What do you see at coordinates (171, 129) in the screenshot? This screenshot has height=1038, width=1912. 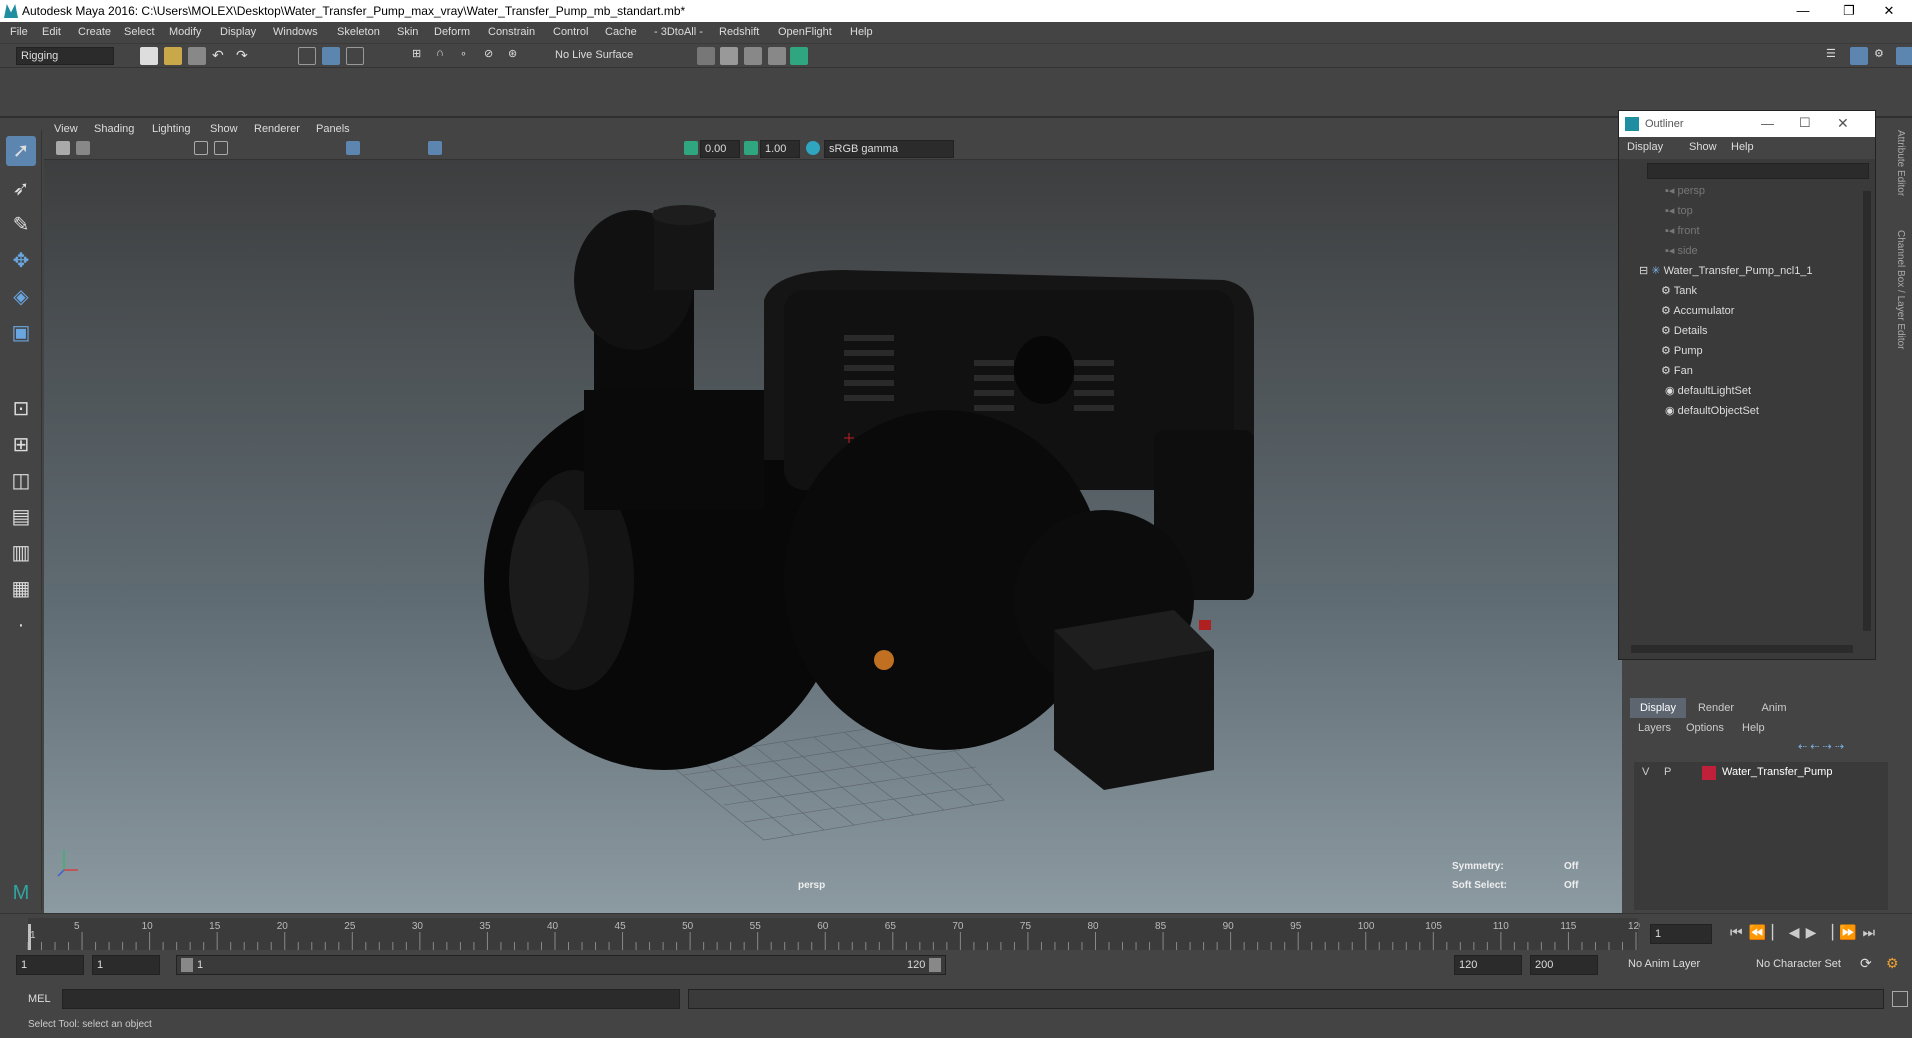 I see `vp-menu-lighting: Lighting` at bounding box center [171, 129].